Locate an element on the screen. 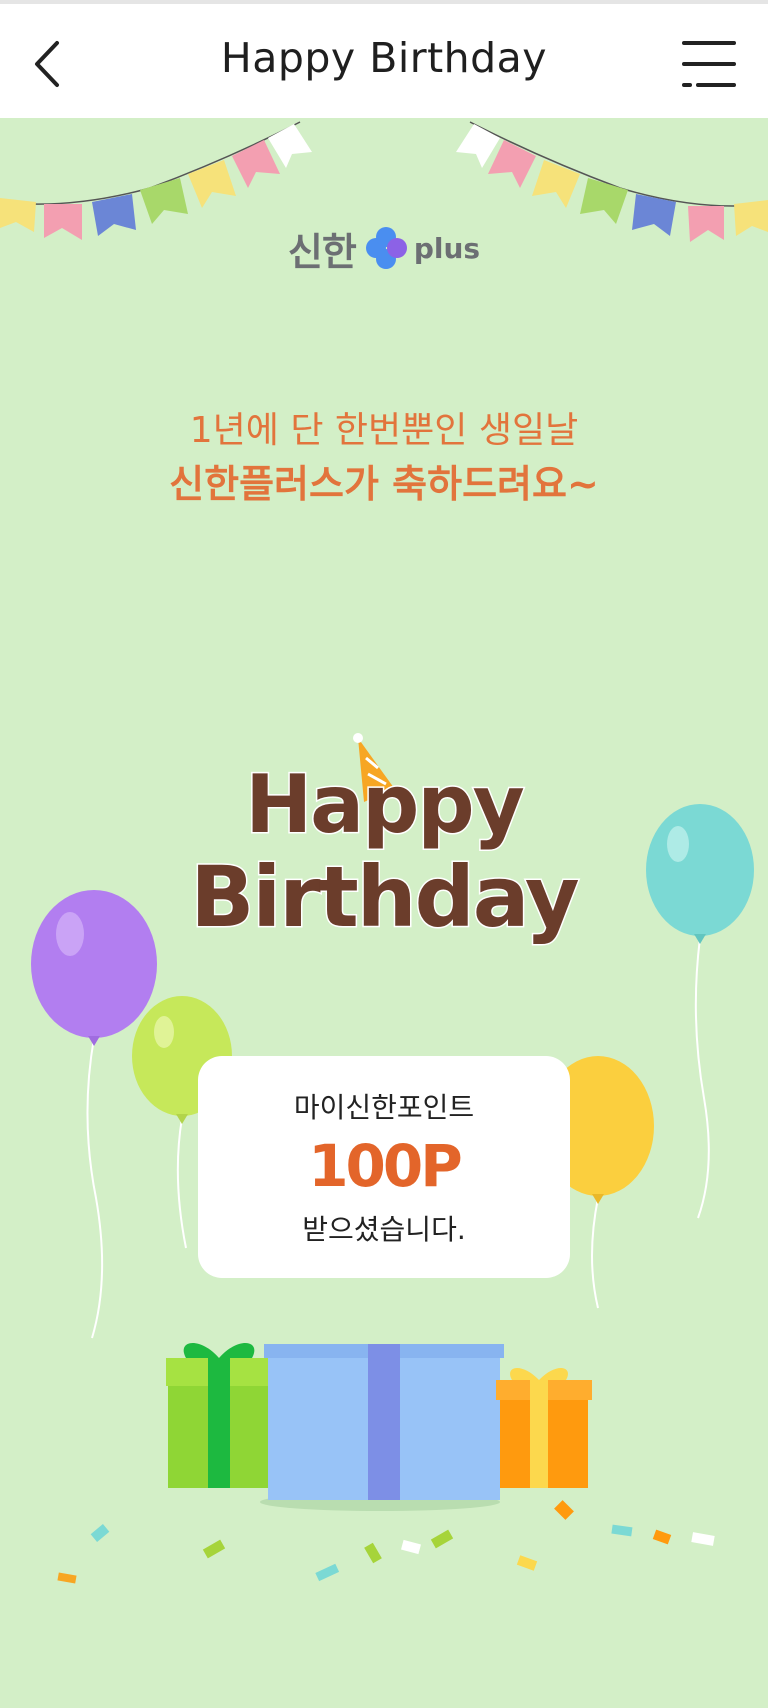 This screenshot has height=1708, width=768. hamburger-menu-icon is located at coordinates (709, 64).